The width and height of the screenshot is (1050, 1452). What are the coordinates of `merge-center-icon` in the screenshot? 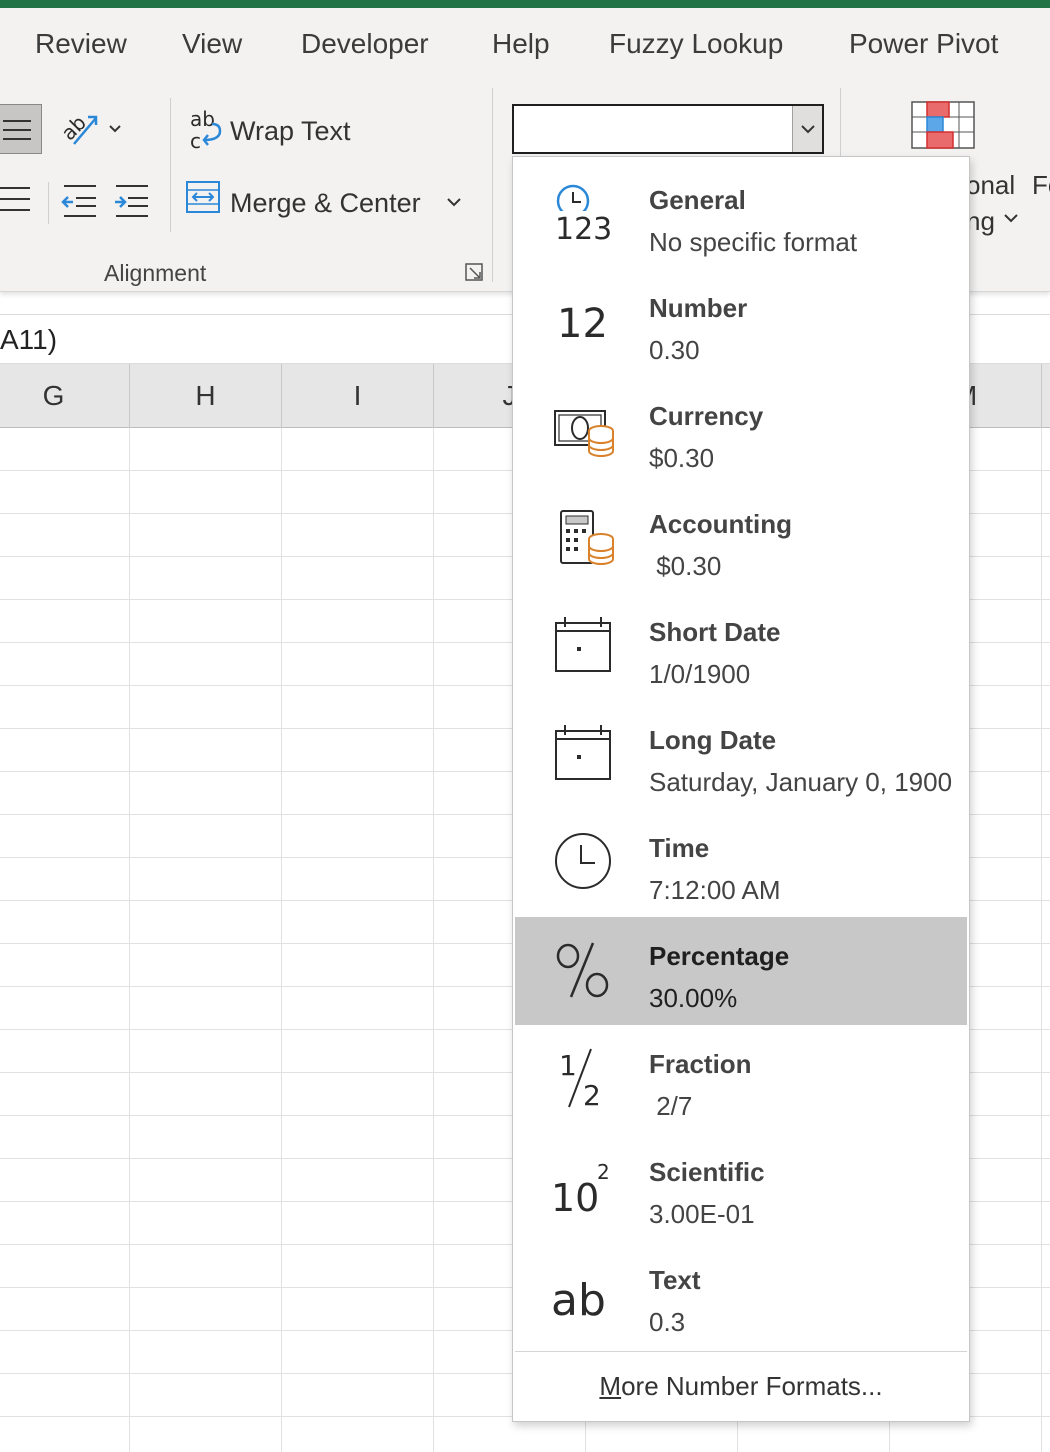 It's located at (204, 198).